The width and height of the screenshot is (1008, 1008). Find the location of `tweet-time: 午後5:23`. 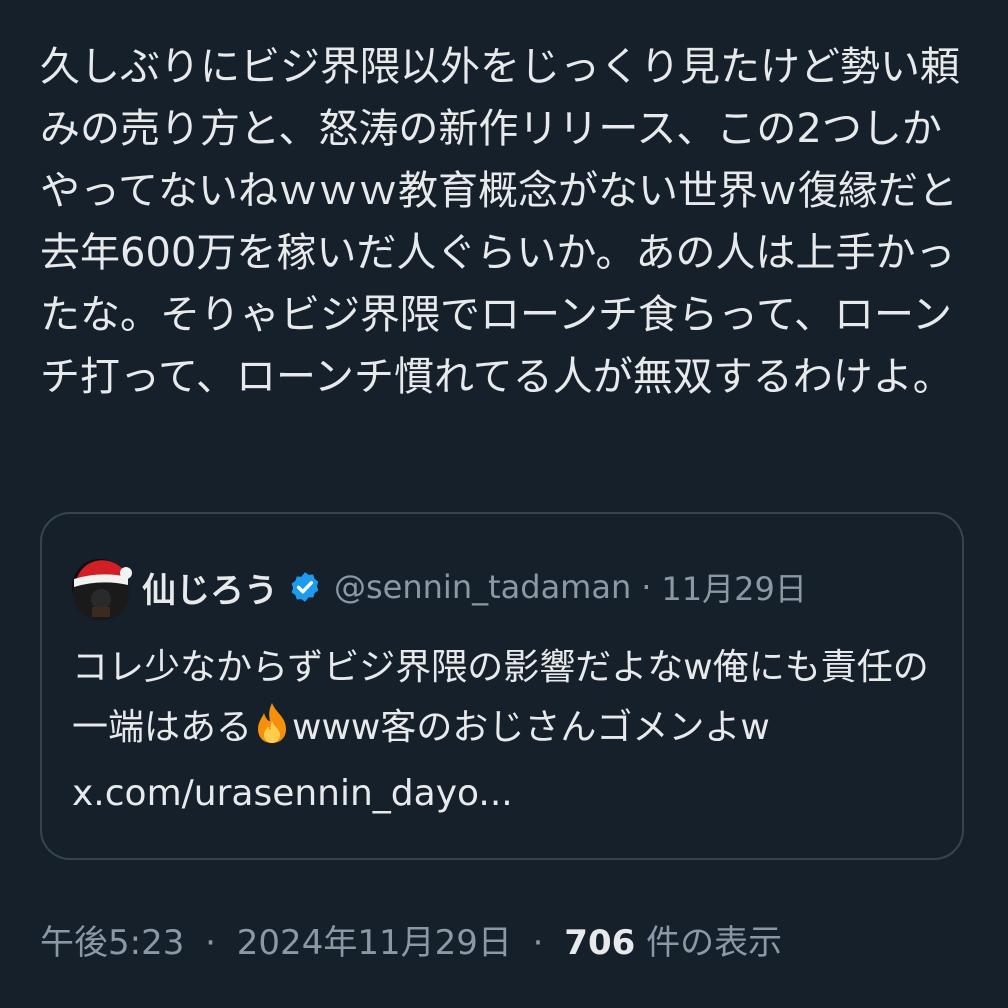

tweet-time: 午後5:23 is located at coordinates (112, 943).